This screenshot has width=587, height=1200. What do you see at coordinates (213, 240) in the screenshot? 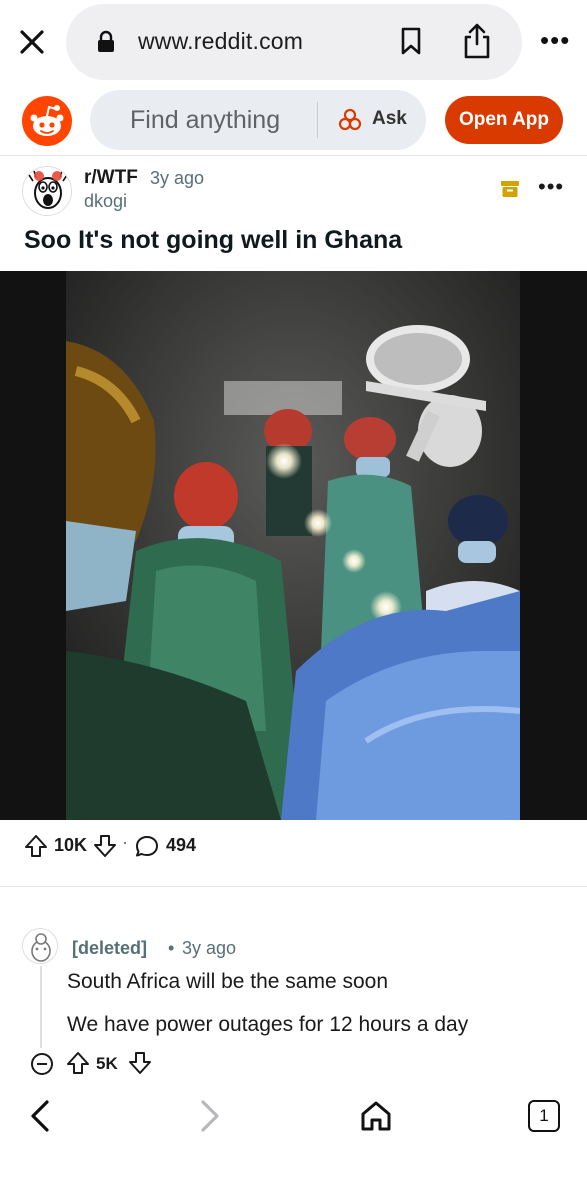
I see `post-title: Soo It's not going well in Ghana` at bounding box center [213, 240].